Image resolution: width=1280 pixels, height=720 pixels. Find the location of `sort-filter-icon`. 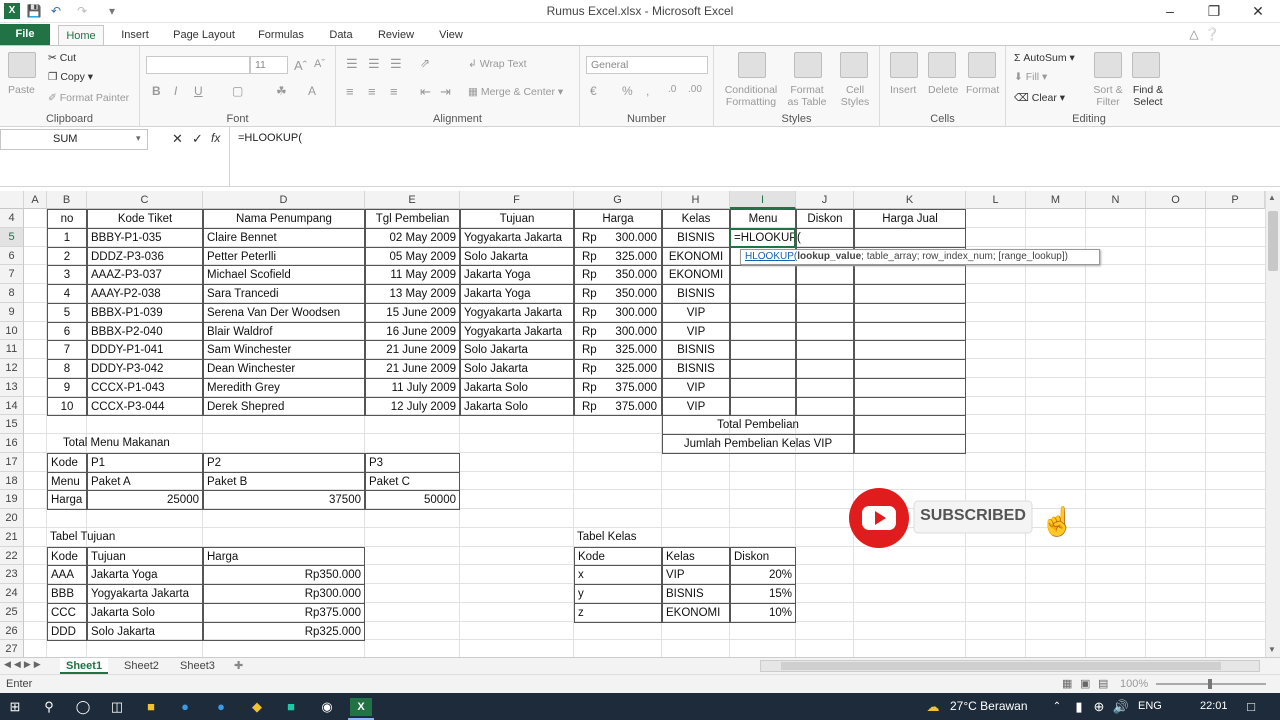

sort-filter-icon is located at coordinates (1108, 65).